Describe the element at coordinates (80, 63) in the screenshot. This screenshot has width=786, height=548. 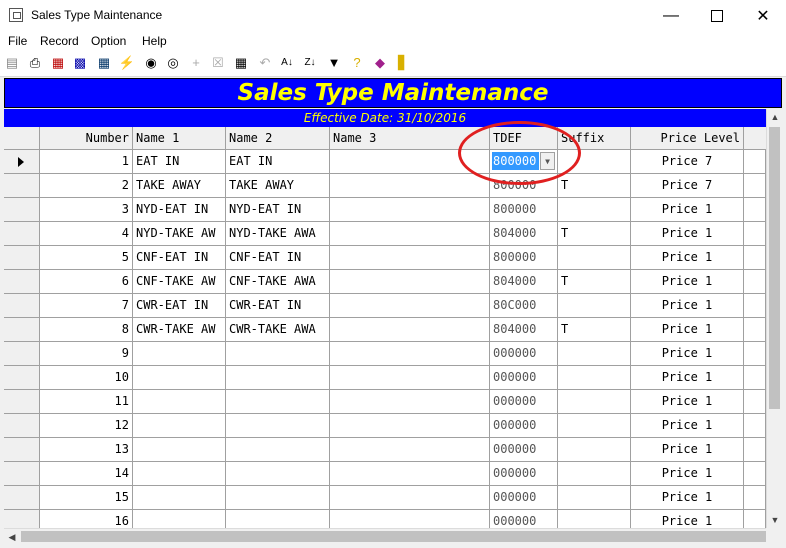
I see `chart-icon: ▩` at that location.